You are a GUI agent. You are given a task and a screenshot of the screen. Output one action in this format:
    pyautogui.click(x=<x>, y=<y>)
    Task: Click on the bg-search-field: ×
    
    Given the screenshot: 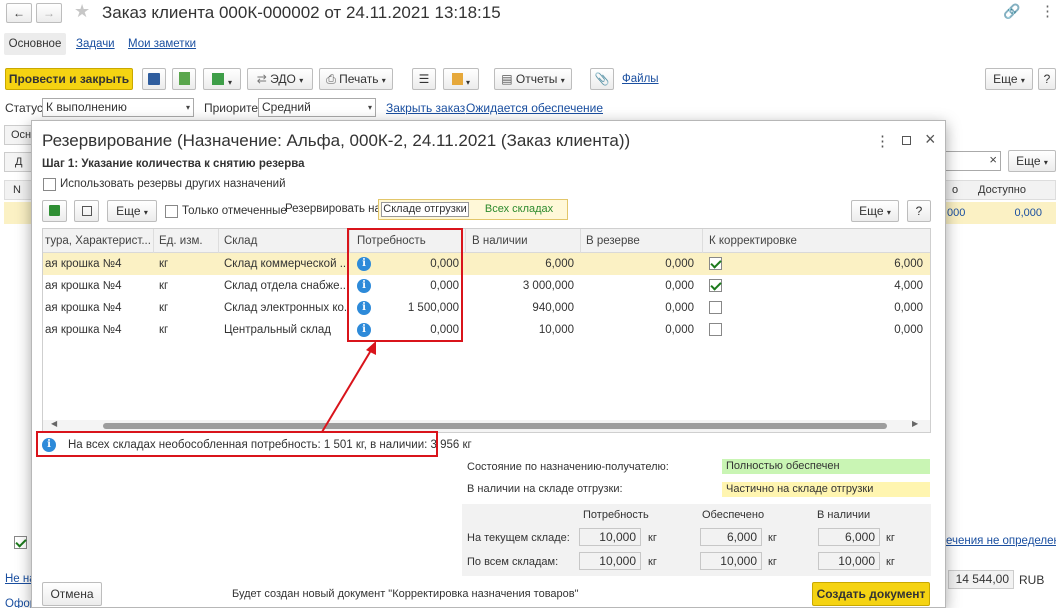 What is the action you would take?
    pyautogui.click(x=973, y=161)
    